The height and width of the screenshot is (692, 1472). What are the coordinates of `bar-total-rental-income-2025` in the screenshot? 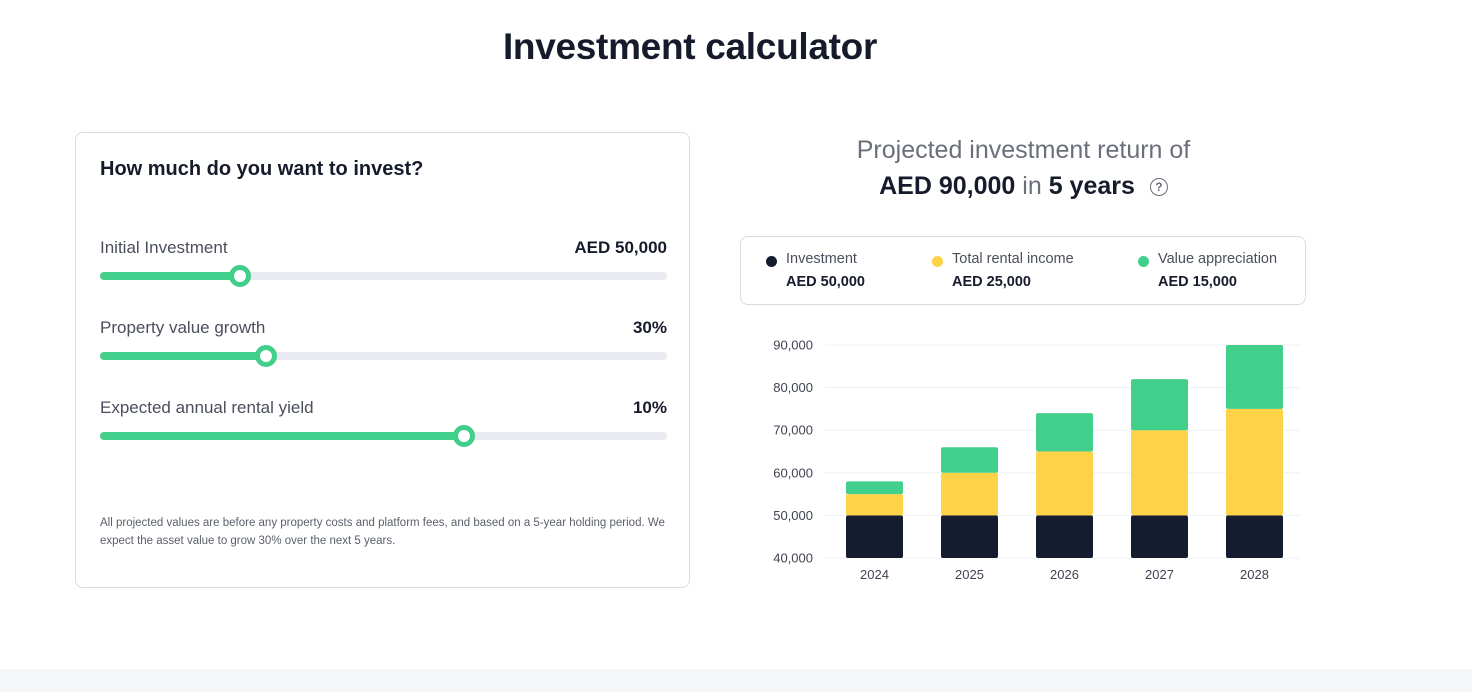 It's located at (969, 494).